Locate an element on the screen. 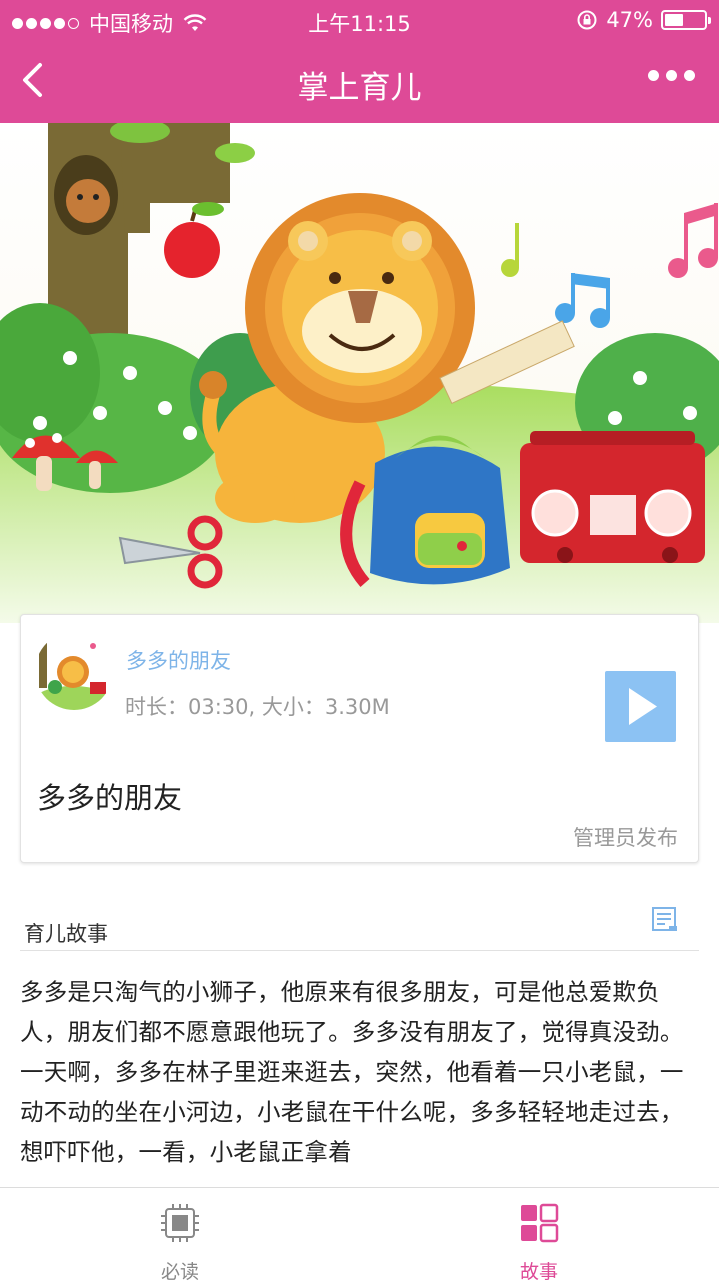 The width and height of the screenshot is (719, 1284). play-icon is located at coordinates (643, 706).